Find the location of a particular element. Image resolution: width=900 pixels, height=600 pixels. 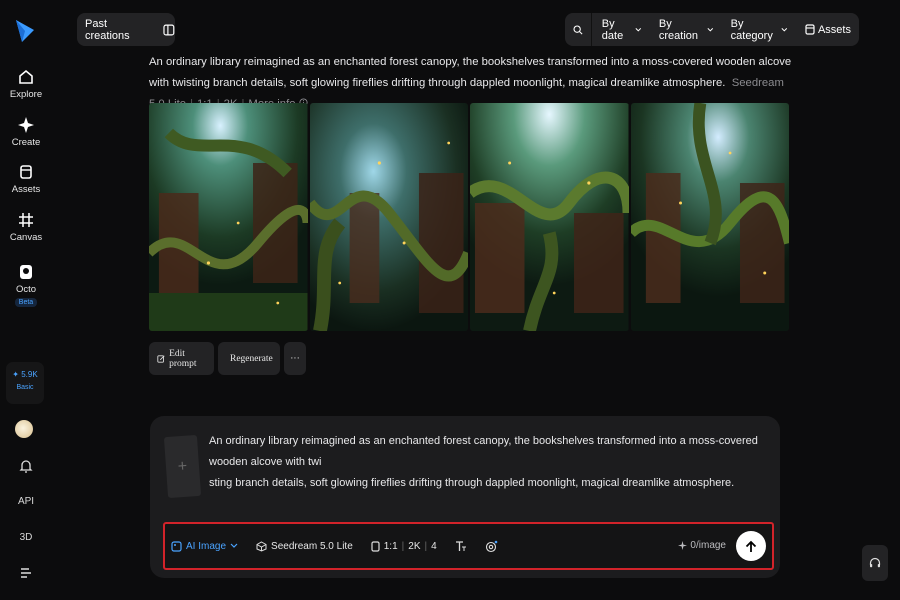

credit-cost: 0/image is located at coordinates (702, 545).